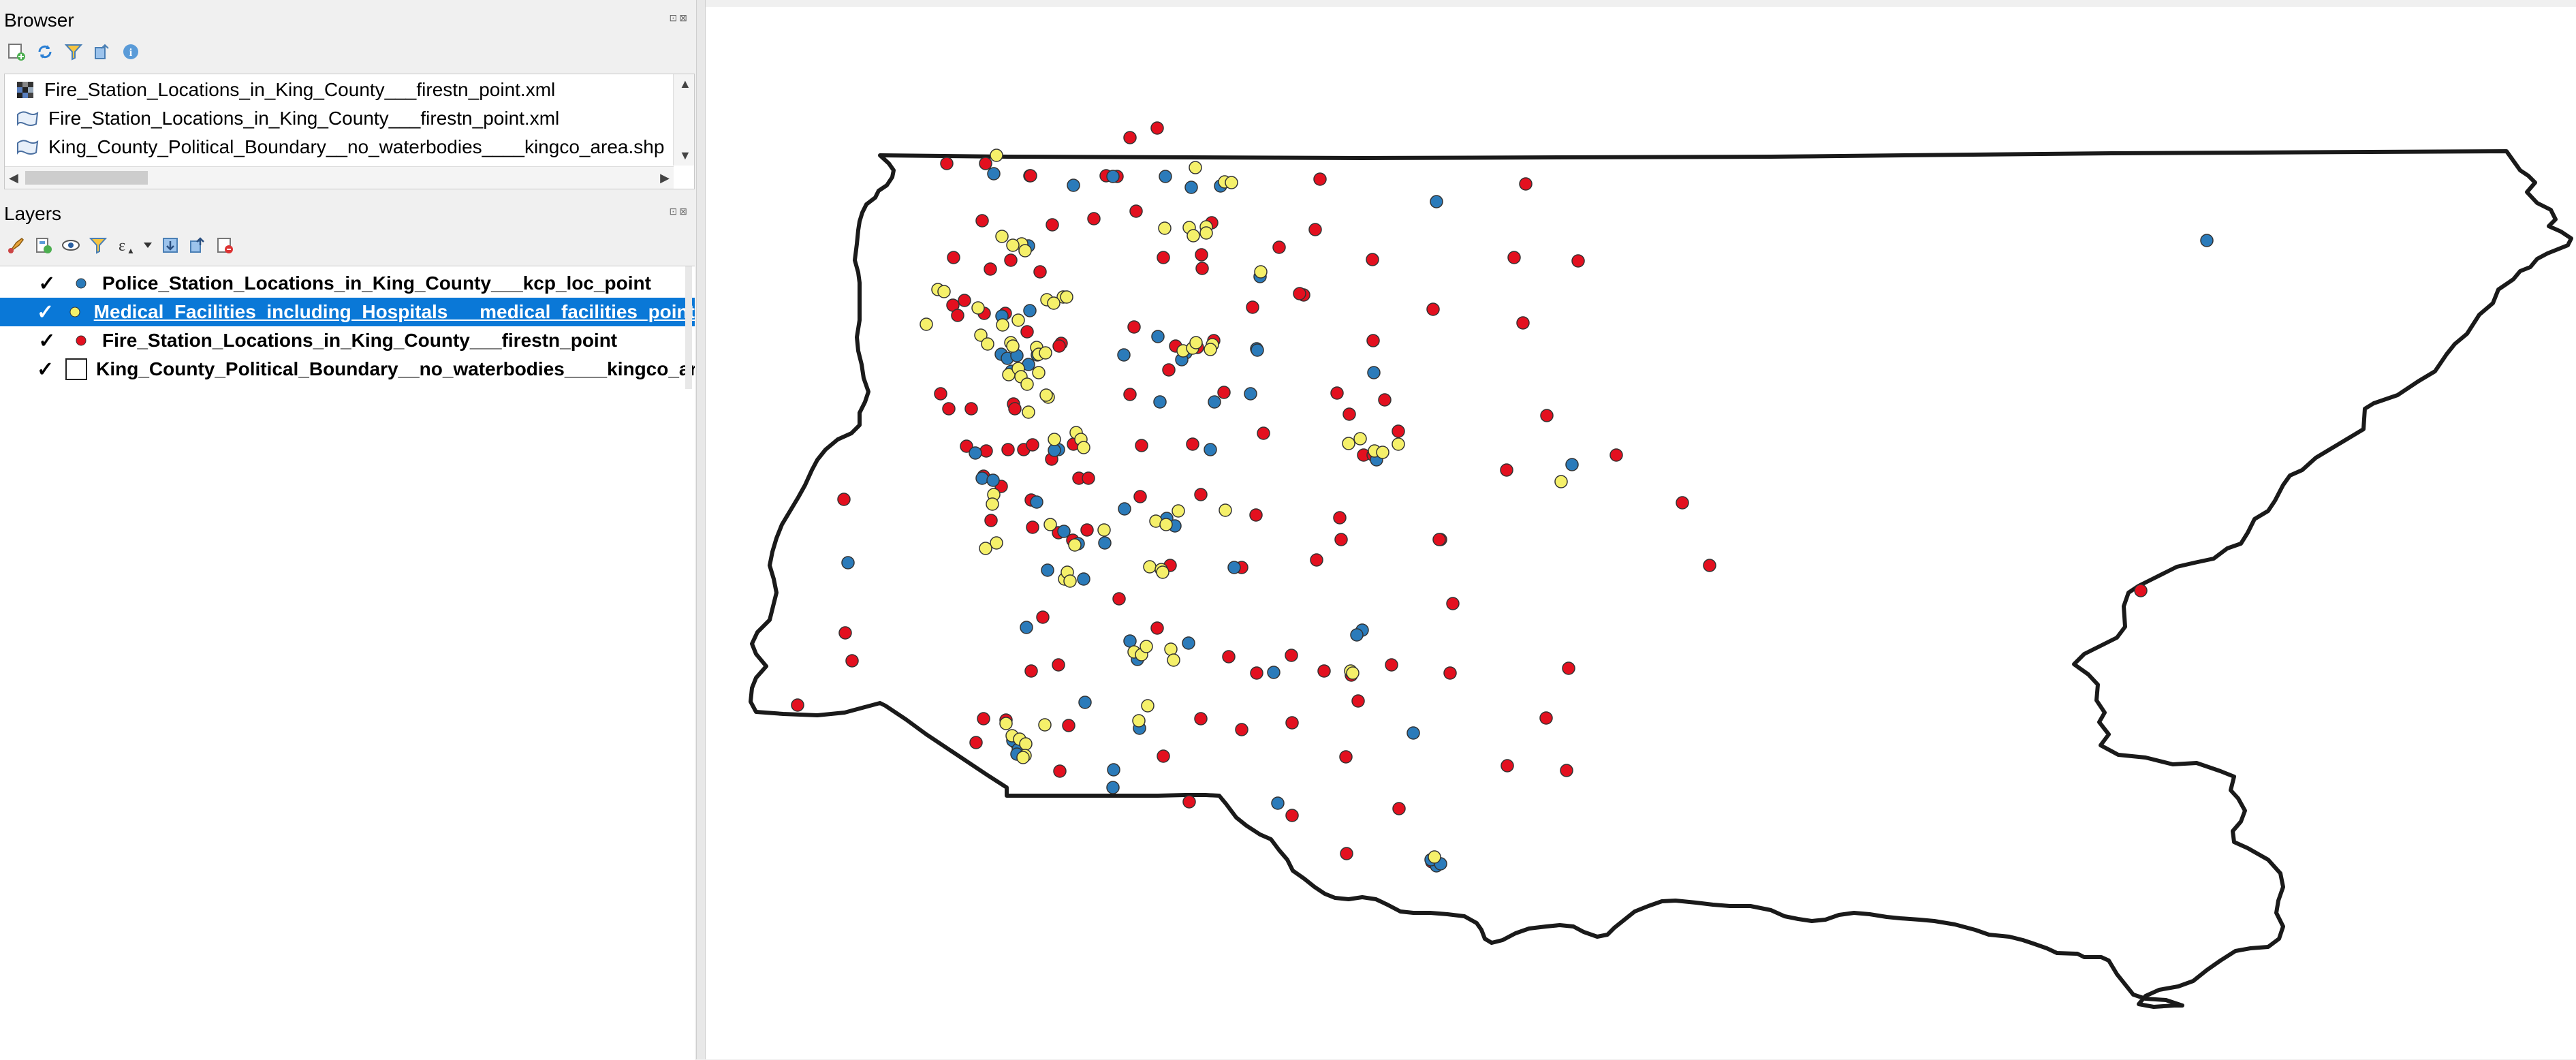 The width and height of the screenshot is (2576, 1060). What do you see at coordinates (197, 245) in the screenshot?
I see `collapse-all-icon` at bounding box center [197, 245].